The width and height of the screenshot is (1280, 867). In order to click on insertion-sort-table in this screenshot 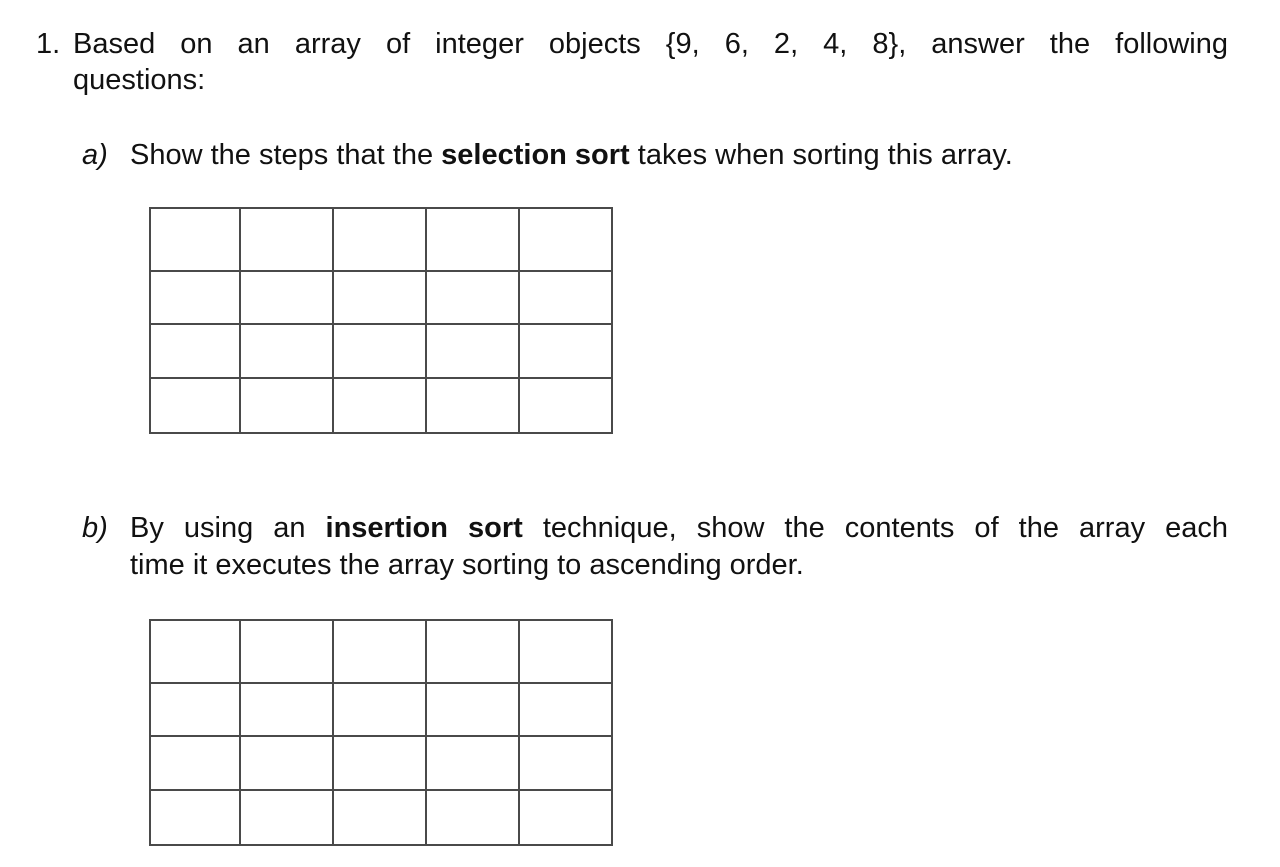, I will do `click(381, 732)`.